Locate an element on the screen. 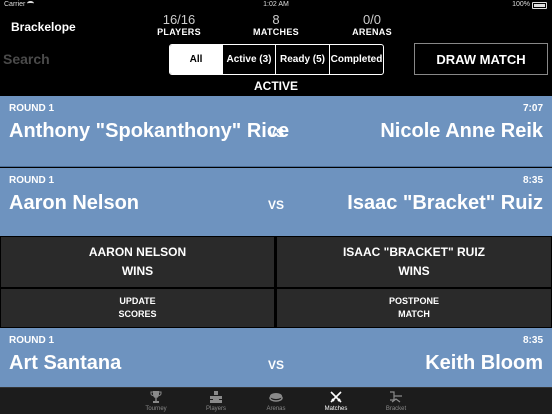 This screenshot has height=414, width=552. tab-label: Bracket is located at coordinates (396, 409).